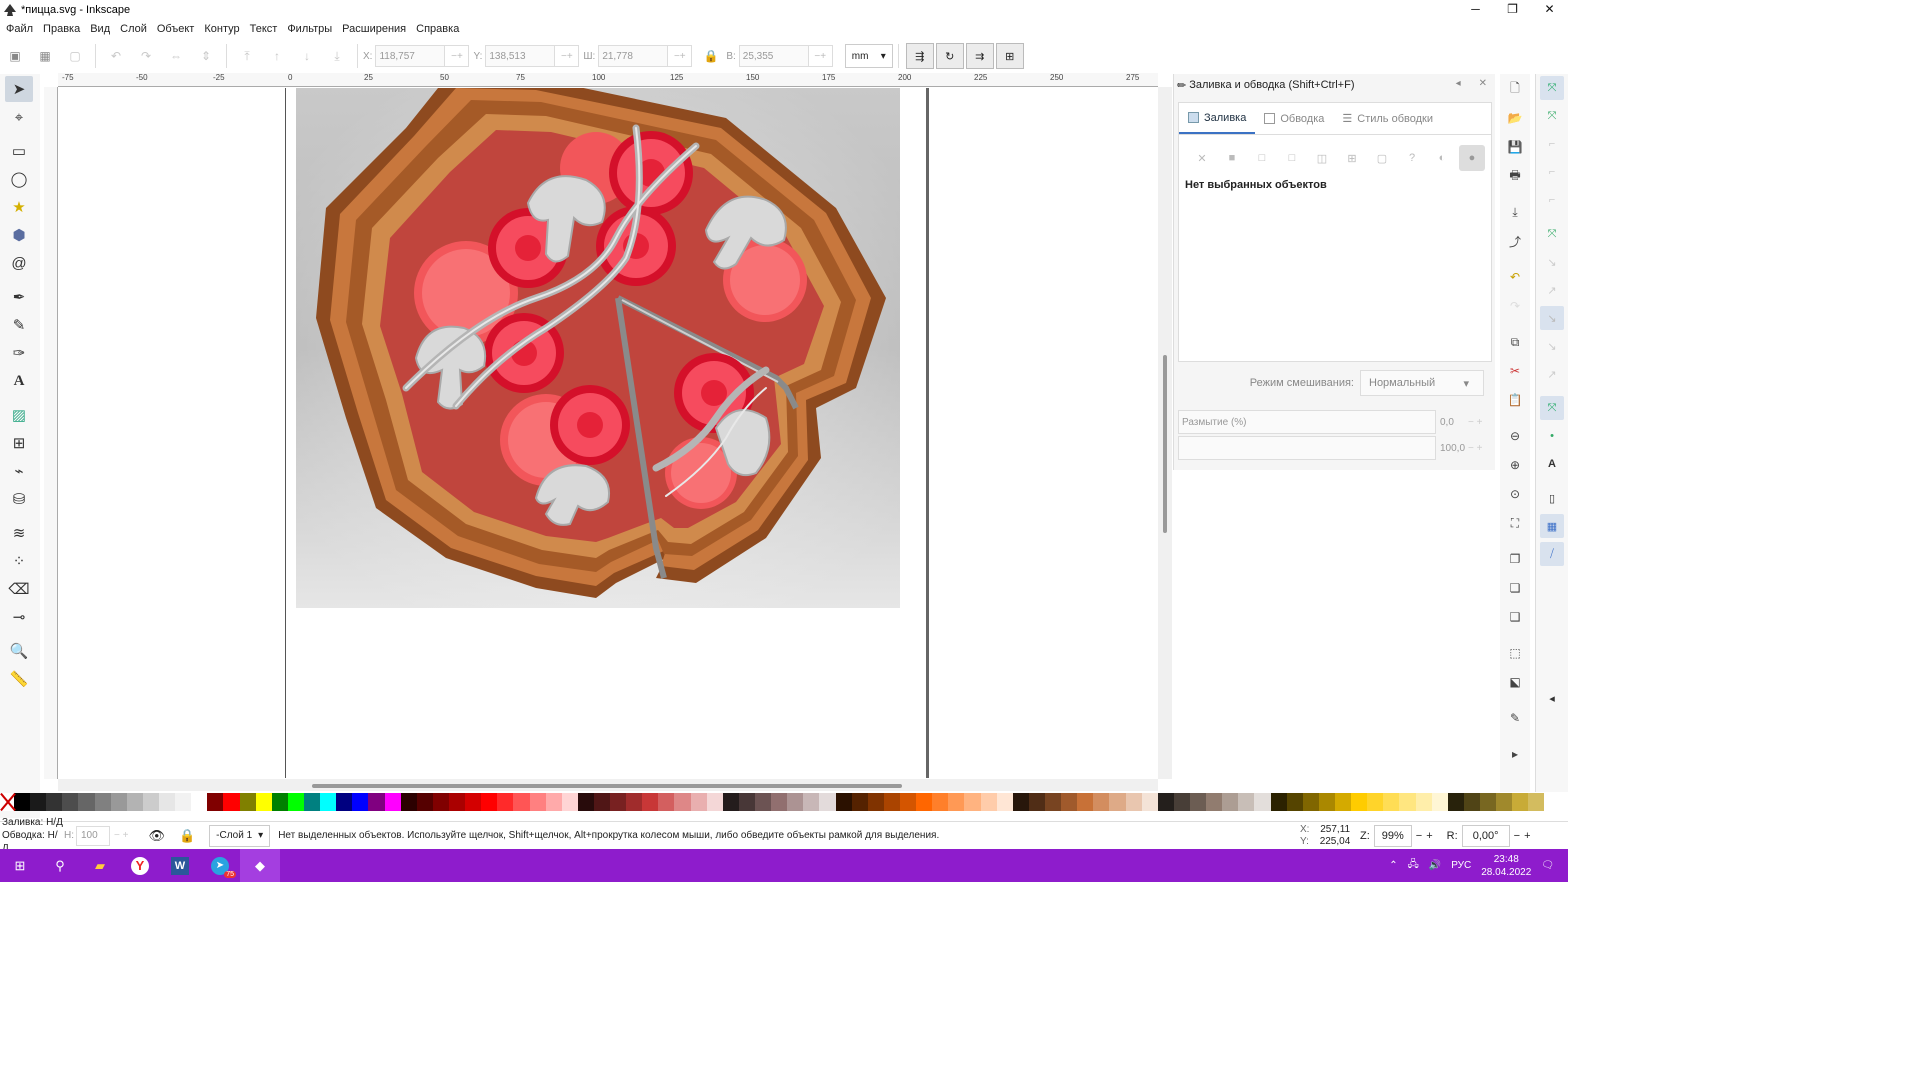 The height and width of the screenshot is (1080, 1920). What do you see at coordinates (633, 56) in the screenshot?
I see `width-input: 21,778` at bounding box center [633, 56].